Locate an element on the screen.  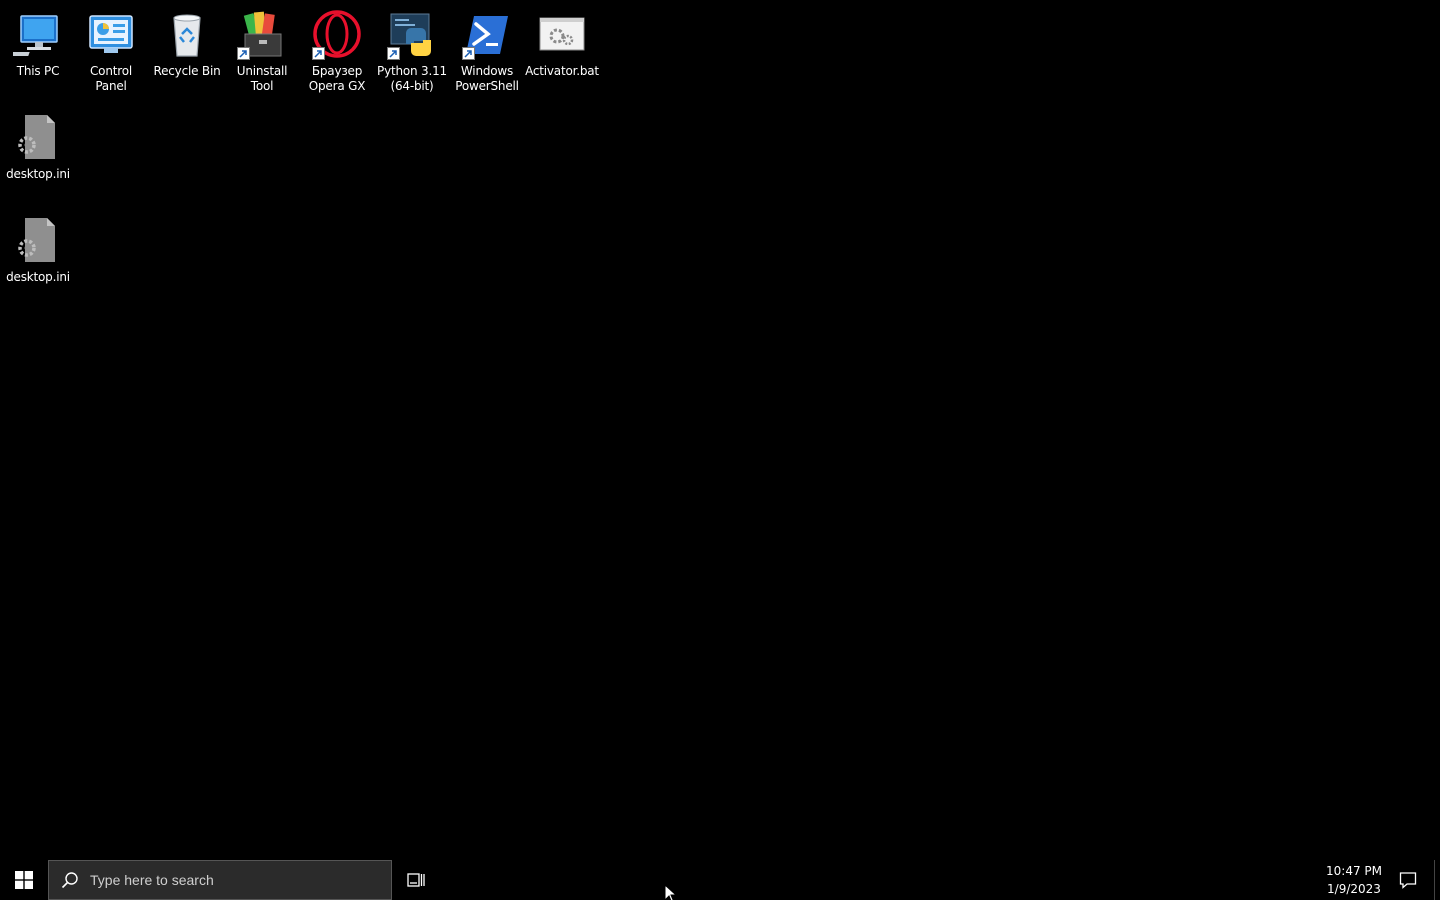
control-panel-icon is located at coordinates (111, 35).